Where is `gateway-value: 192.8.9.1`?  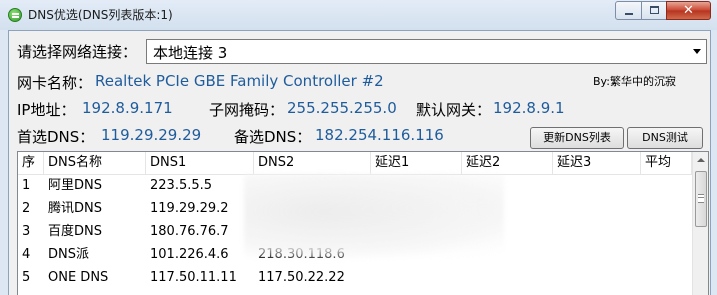
gateway-value: 192.8.9.1 is located at coordinates (529, 108).